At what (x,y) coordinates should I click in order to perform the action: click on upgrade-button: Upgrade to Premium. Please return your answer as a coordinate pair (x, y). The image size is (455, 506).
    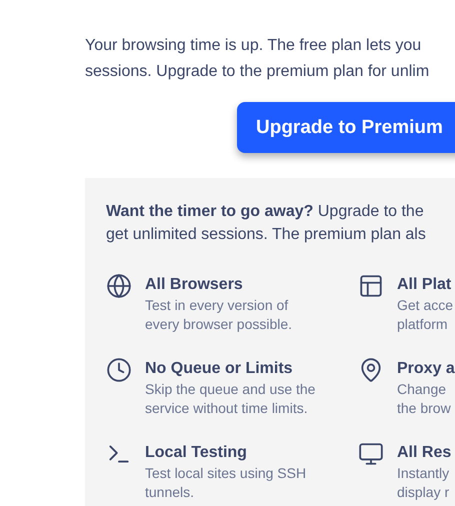
    Looking at the image, I should click on (346, 127).